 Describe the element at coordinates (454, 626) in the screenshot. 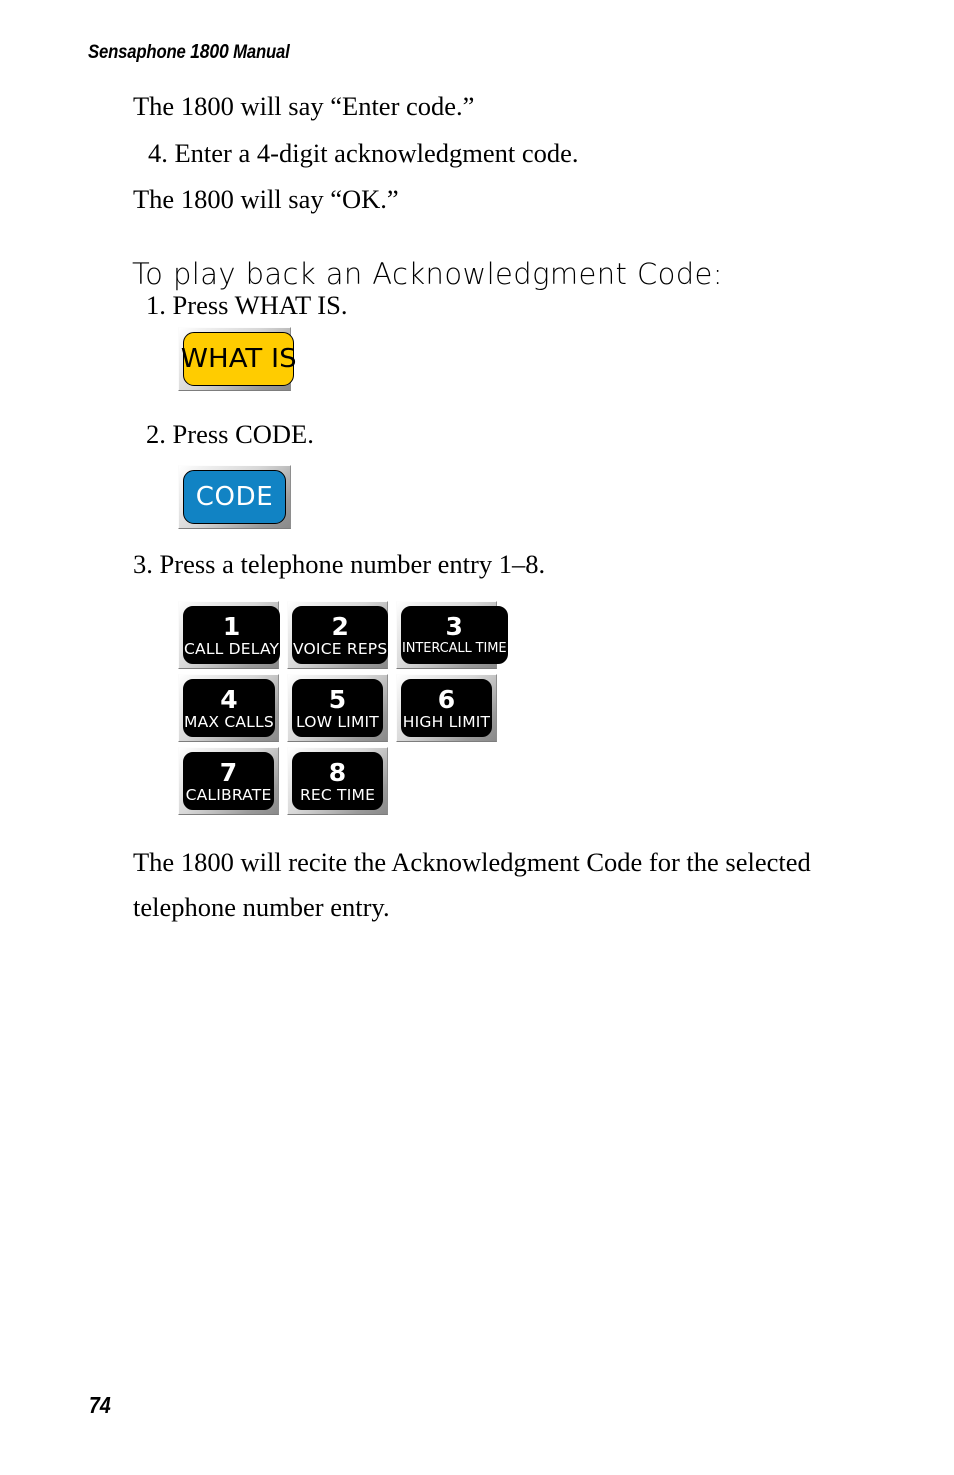

I see `keypad-key-3-digit: 3` at that location.